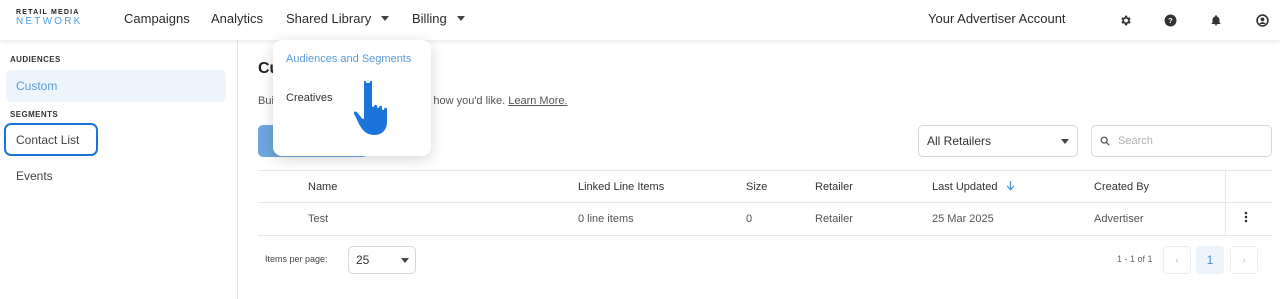 The image size is (1280, 299). Describe the element at coordinates (116, 86) in the screenshot. I see `sidebar-item-custom: Custom` at that location.